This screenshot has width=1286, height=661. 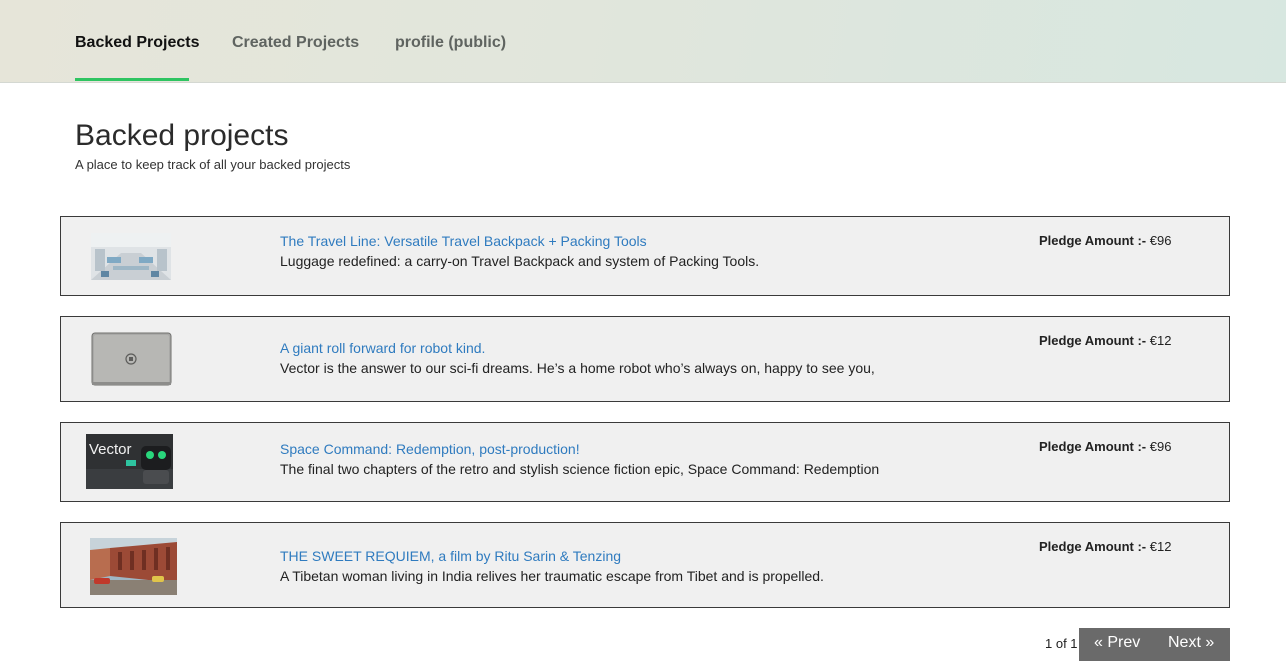 I want to click on office-interior-photo, so click(x=131, y=256).